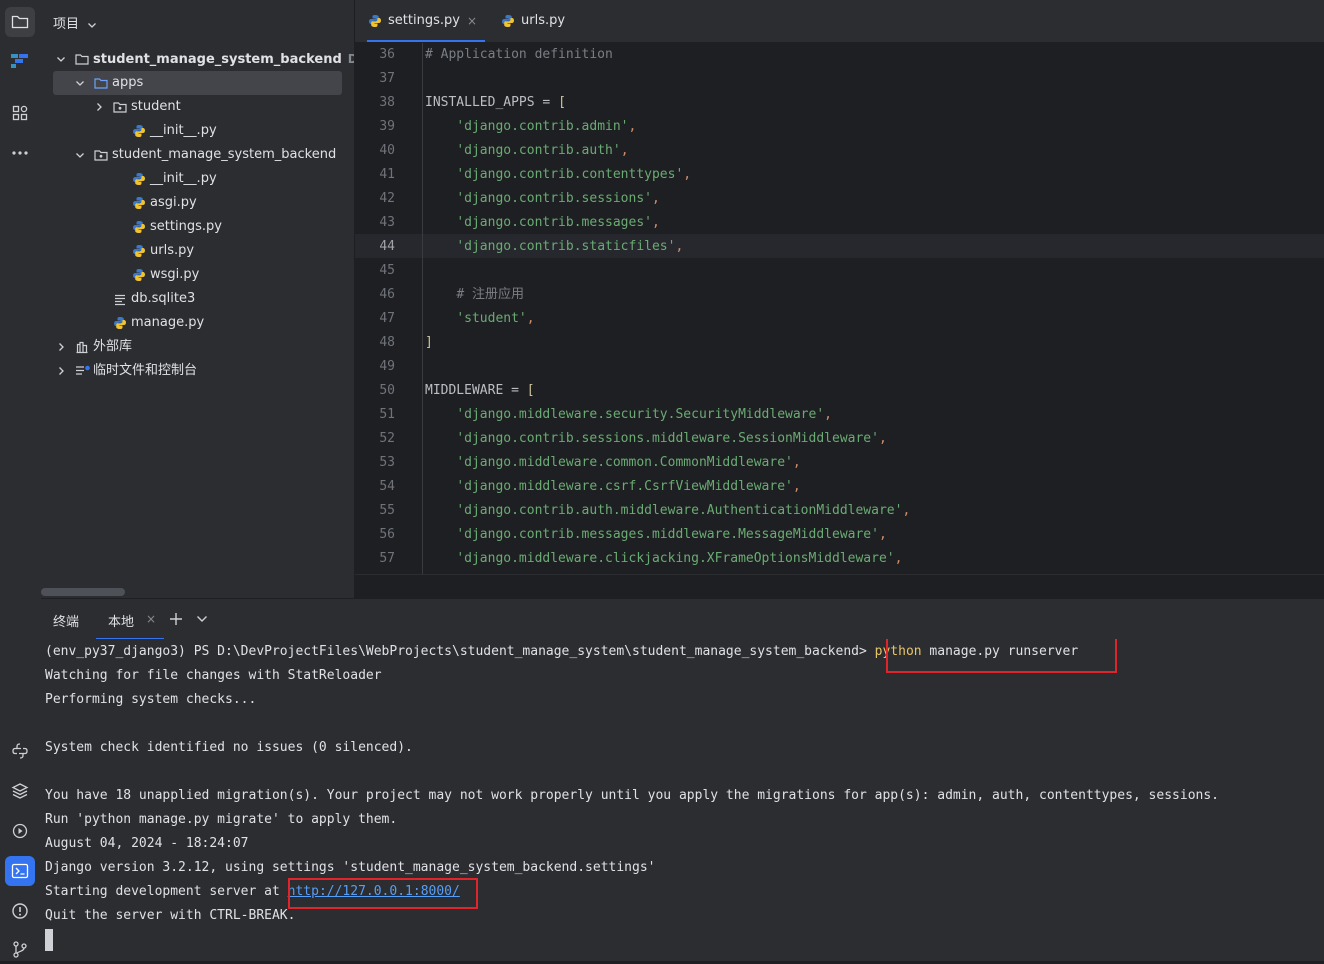  What do you see at coordinates (202, 619) in the screenshot?
I see `terminal-options-chevron-down-icon` at bounding box center [202, 619].